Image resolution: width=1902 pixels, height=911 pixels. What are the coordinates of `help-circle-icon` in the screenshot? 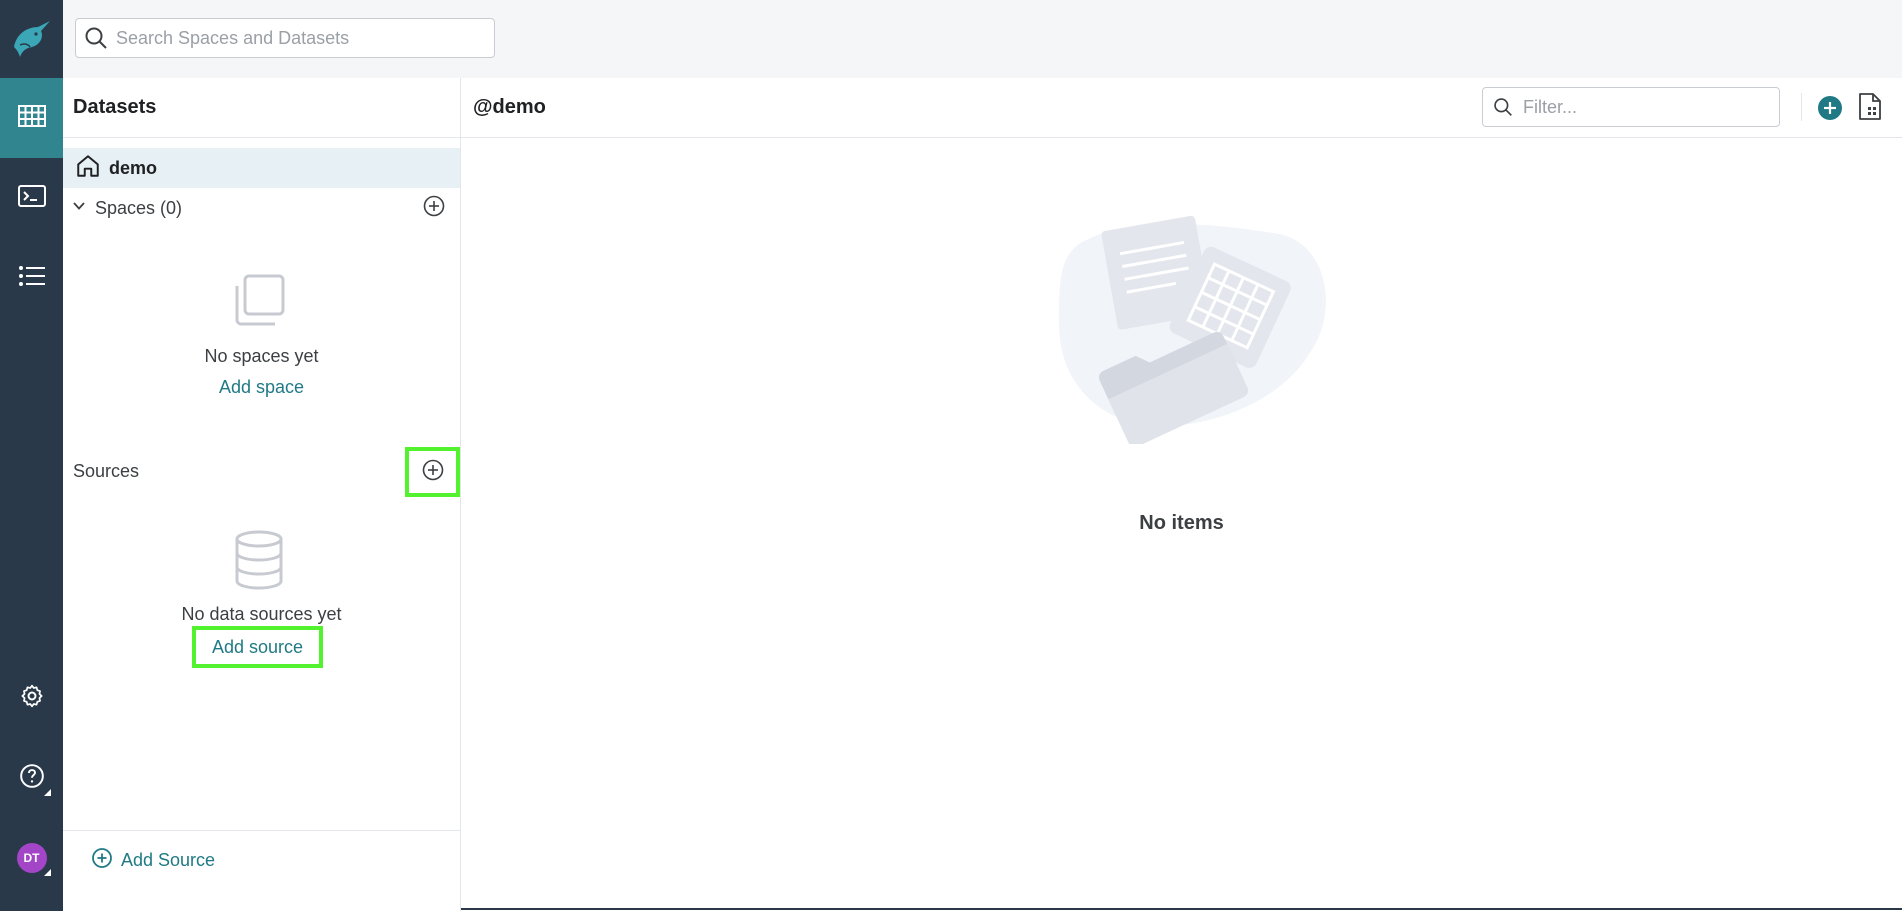 It's located at (32, 778).